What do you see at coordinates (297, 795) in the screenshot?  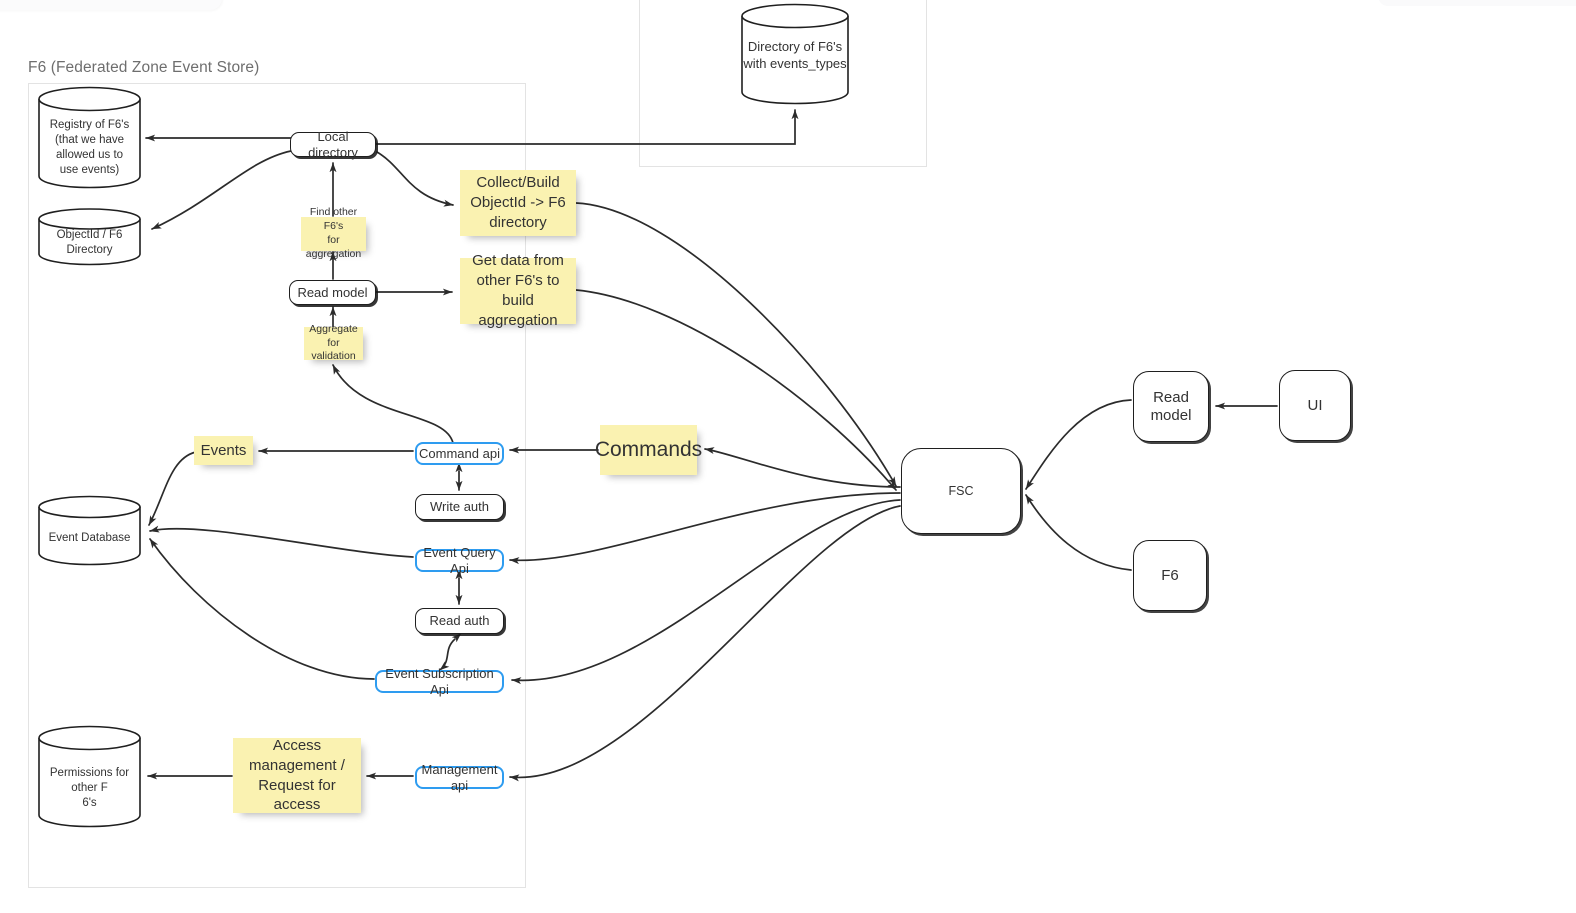 I see `label-line: Request for access` at bounding box center [297, 795].